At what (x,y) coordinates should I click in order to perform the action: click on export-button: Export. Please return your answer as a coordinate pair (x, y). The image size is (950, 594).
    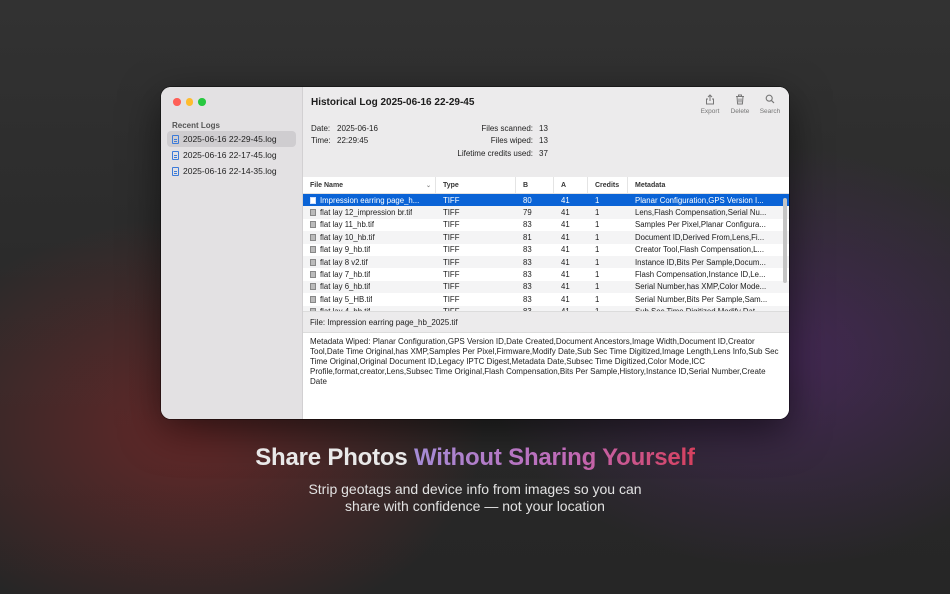
    Looking at the image, I should click on (710, 104).